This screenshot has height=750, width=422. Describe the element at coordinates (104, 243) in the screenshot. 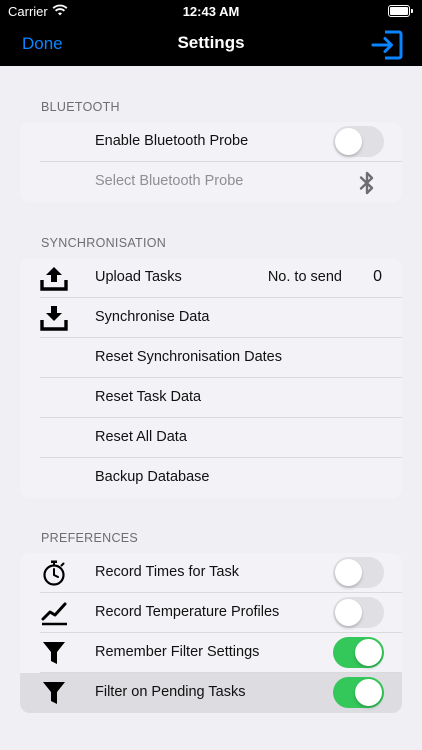

I see `section-header-synchronisation: SYNCHRONISATION` at that location.